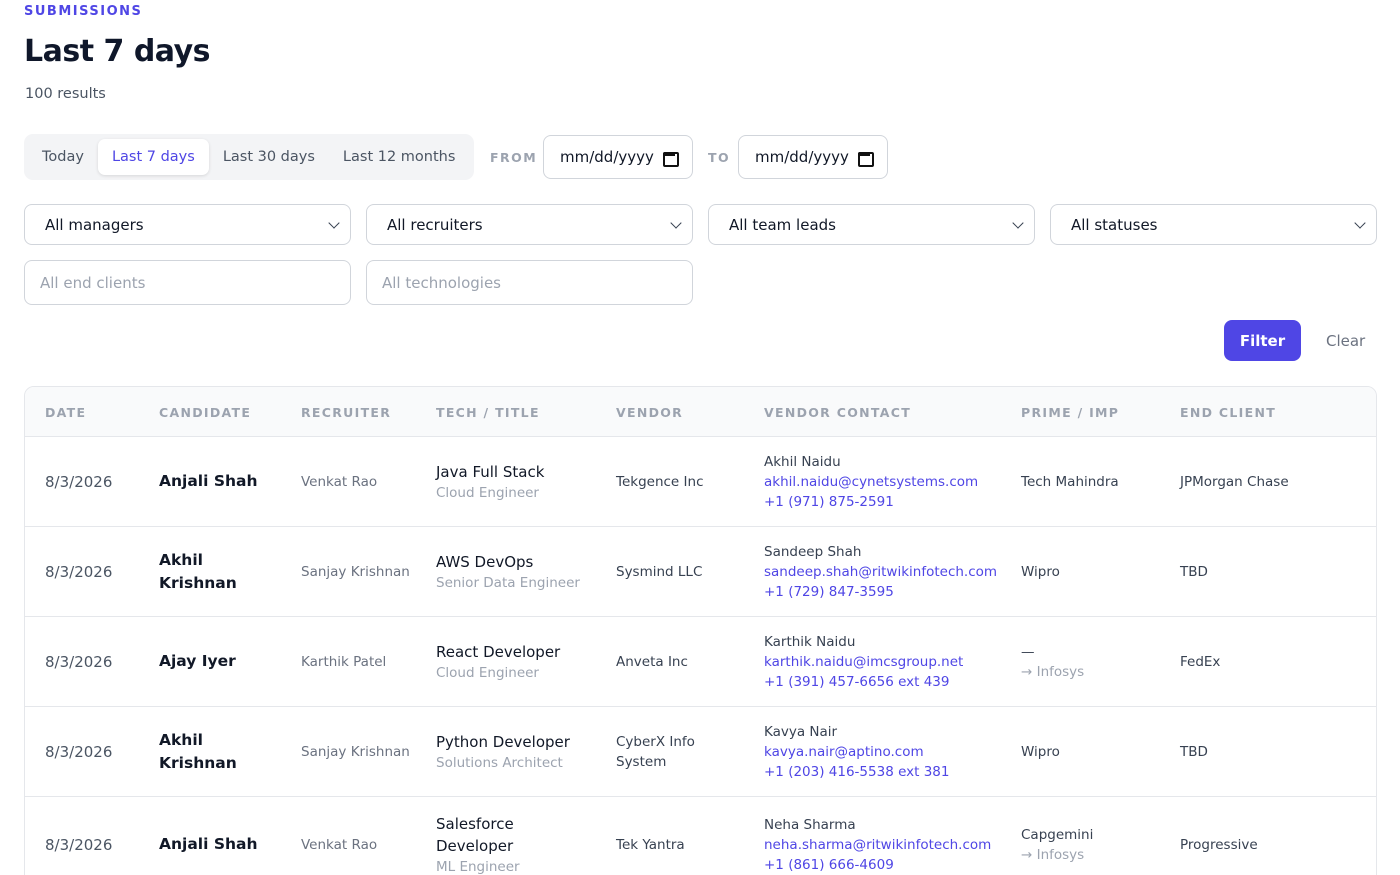 The image size is (1400, 875). I want to click on clear-button: Clear, so click(1345, 340).